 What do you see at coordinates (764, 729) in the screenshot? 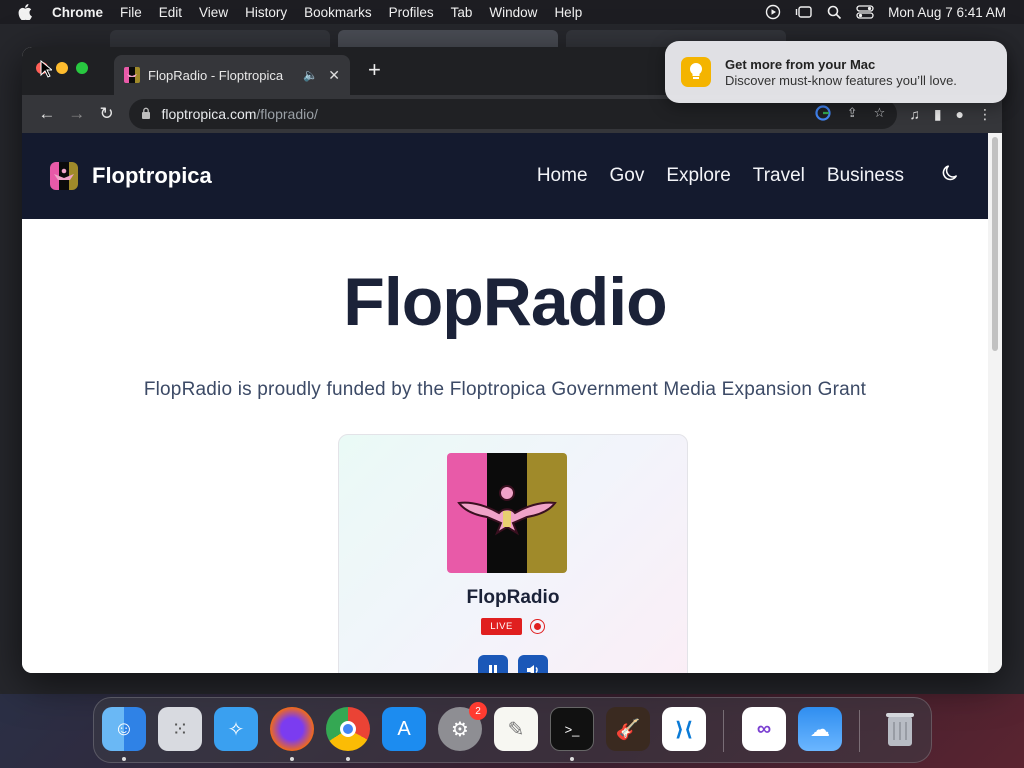
I see `dock-visual-studio-icon: ∞` at bounding box center [764, 729].